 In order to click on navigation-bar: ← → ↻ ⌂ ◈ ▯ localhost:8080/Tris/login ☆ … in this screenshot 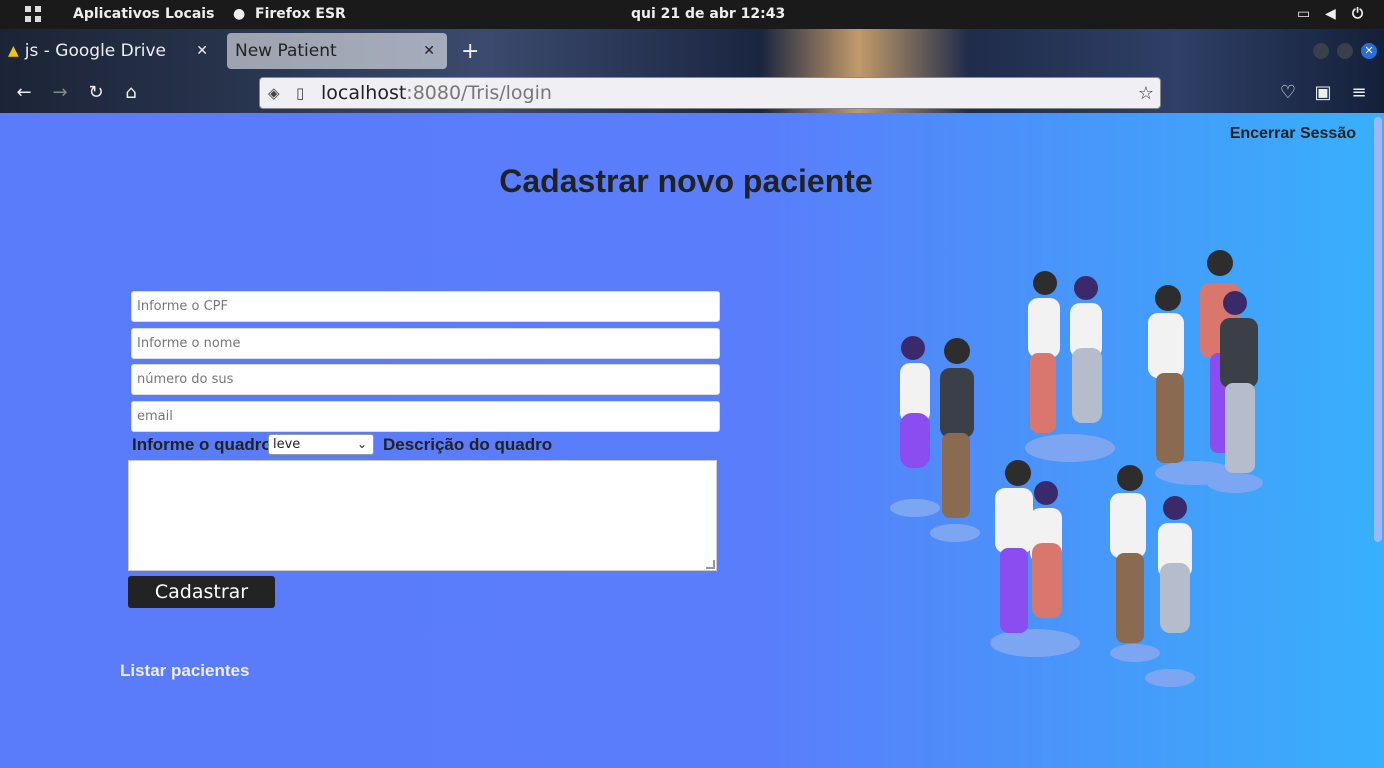, I will do `click(692, 93)`.